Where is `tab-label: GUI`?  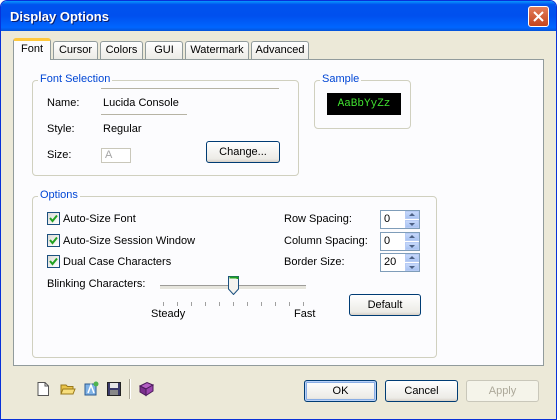 tab-label: GUI is located at coordinates (164, 50).